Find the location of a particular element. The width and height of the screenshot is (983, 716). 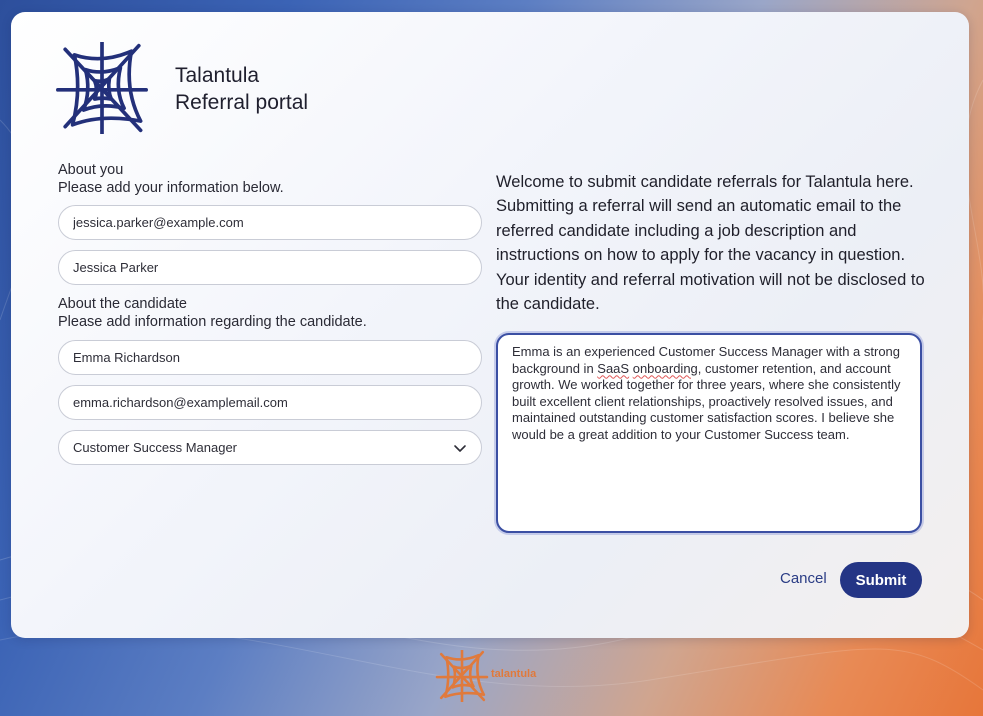

brand-subtitle: Referral portal is located at coordinates (242, 102).